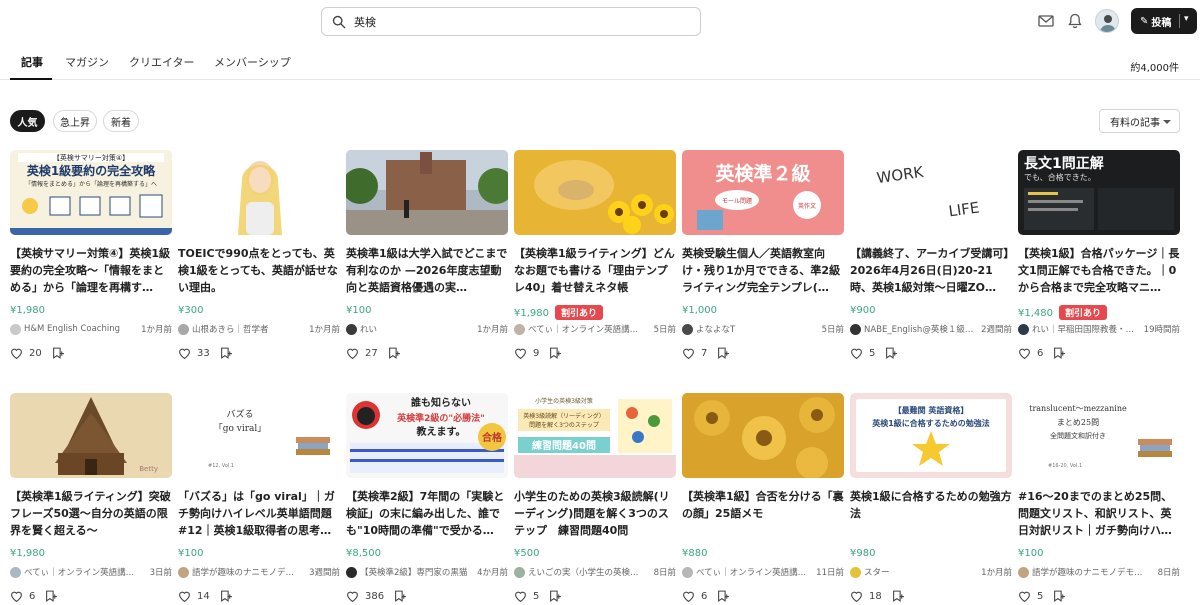 The width and height of the screenshot is (1200, 605). Describe the element at coordinates (763, 192) in the screenshot. I see `article-thumbnail: 英検準２級 モール問題 英作文` at that location.